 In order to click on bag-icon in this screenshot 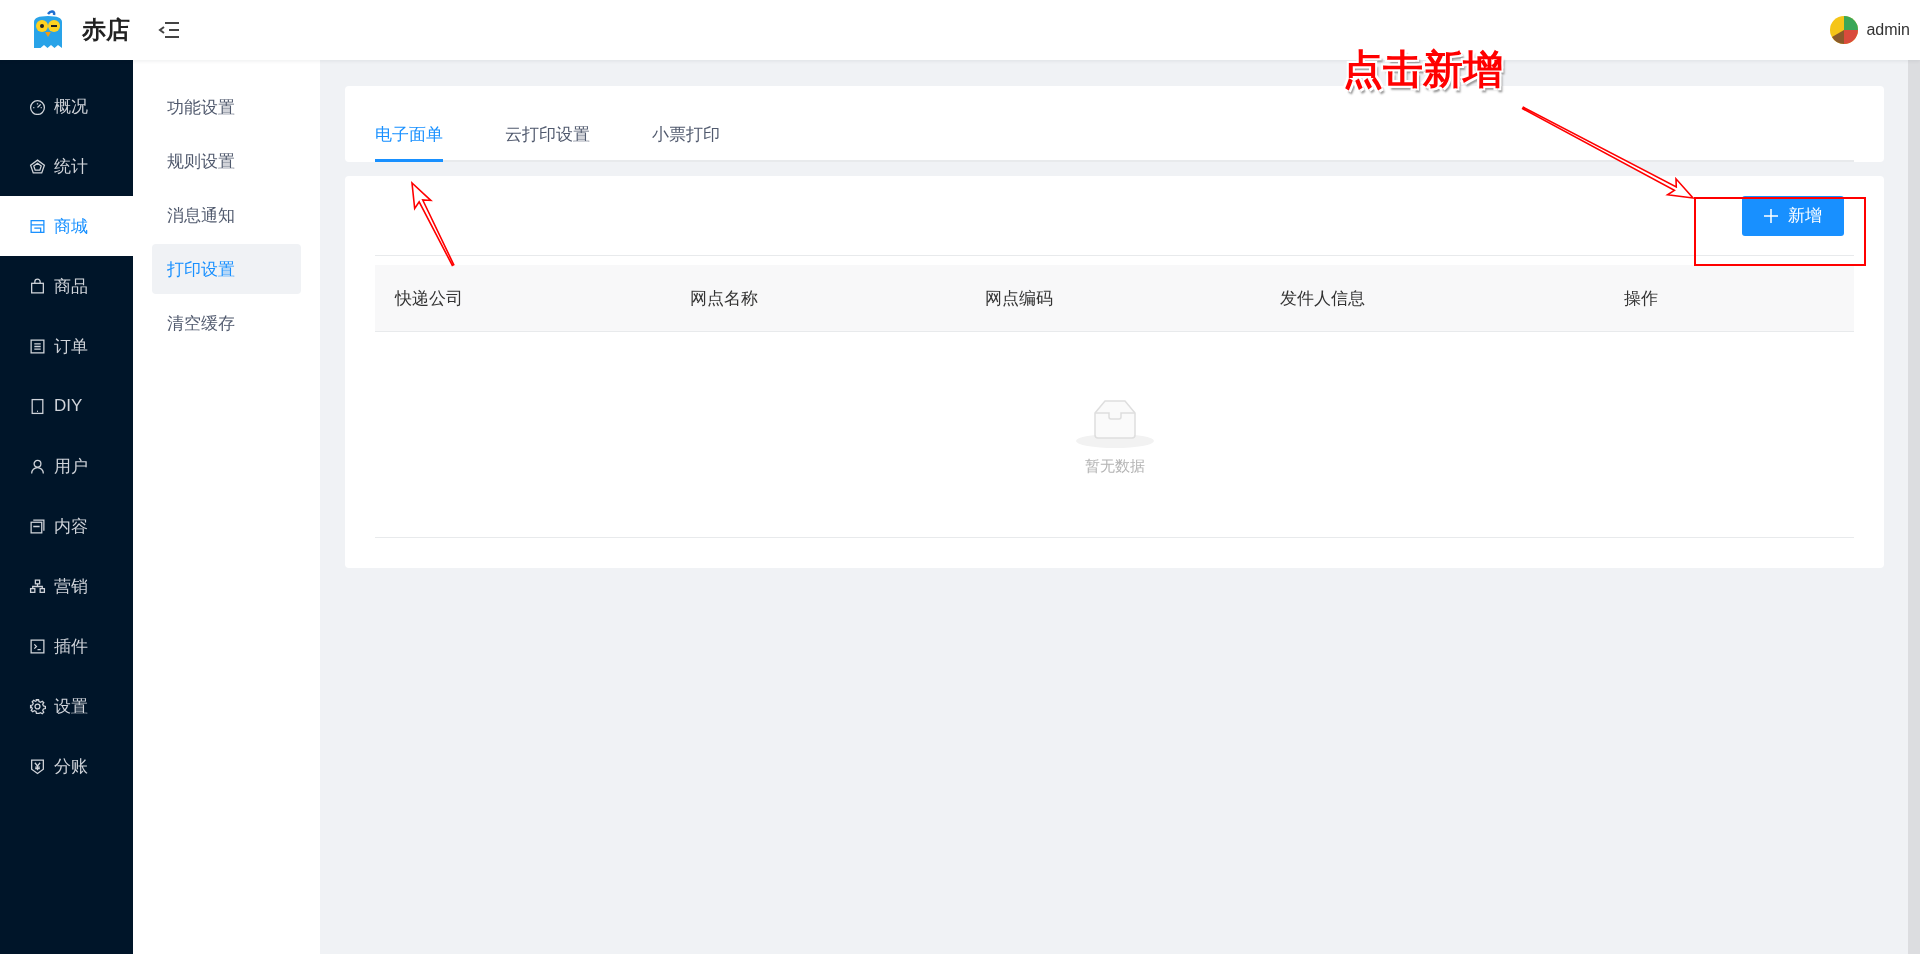, I will do `click(37, 286)`.